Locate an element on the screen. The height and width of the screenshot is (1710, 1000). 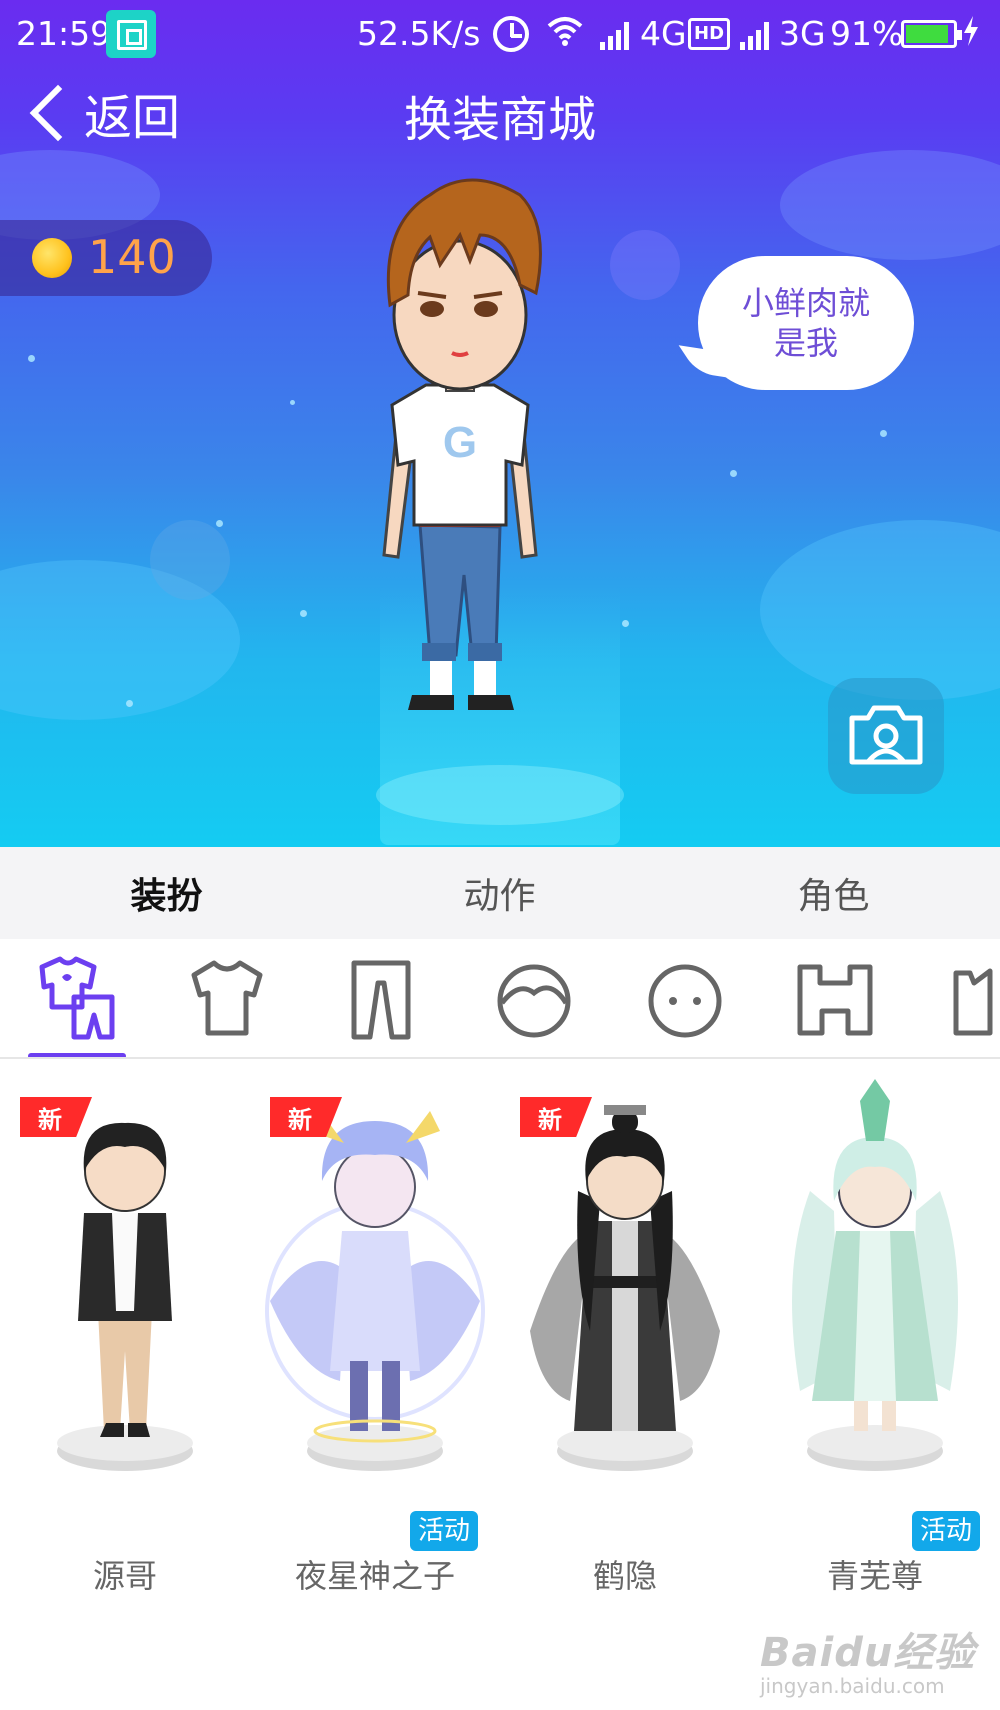
item-card: 新 鹤隐 is located at coordinates (625, 1341).